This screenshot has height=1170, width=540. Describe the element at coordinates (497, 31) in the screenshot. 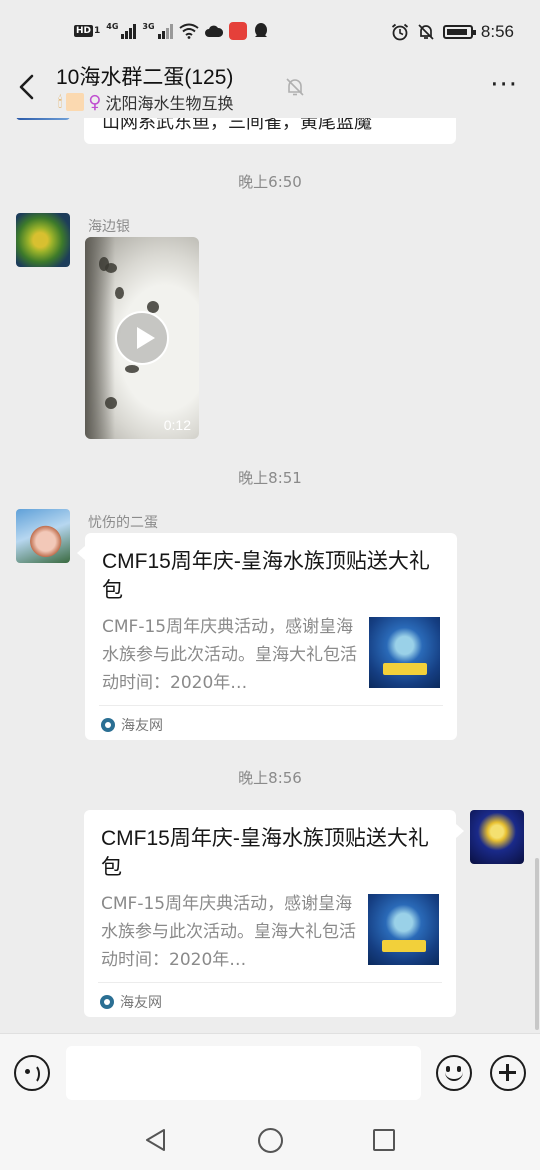

I see `status-time: 8:56` at that location.